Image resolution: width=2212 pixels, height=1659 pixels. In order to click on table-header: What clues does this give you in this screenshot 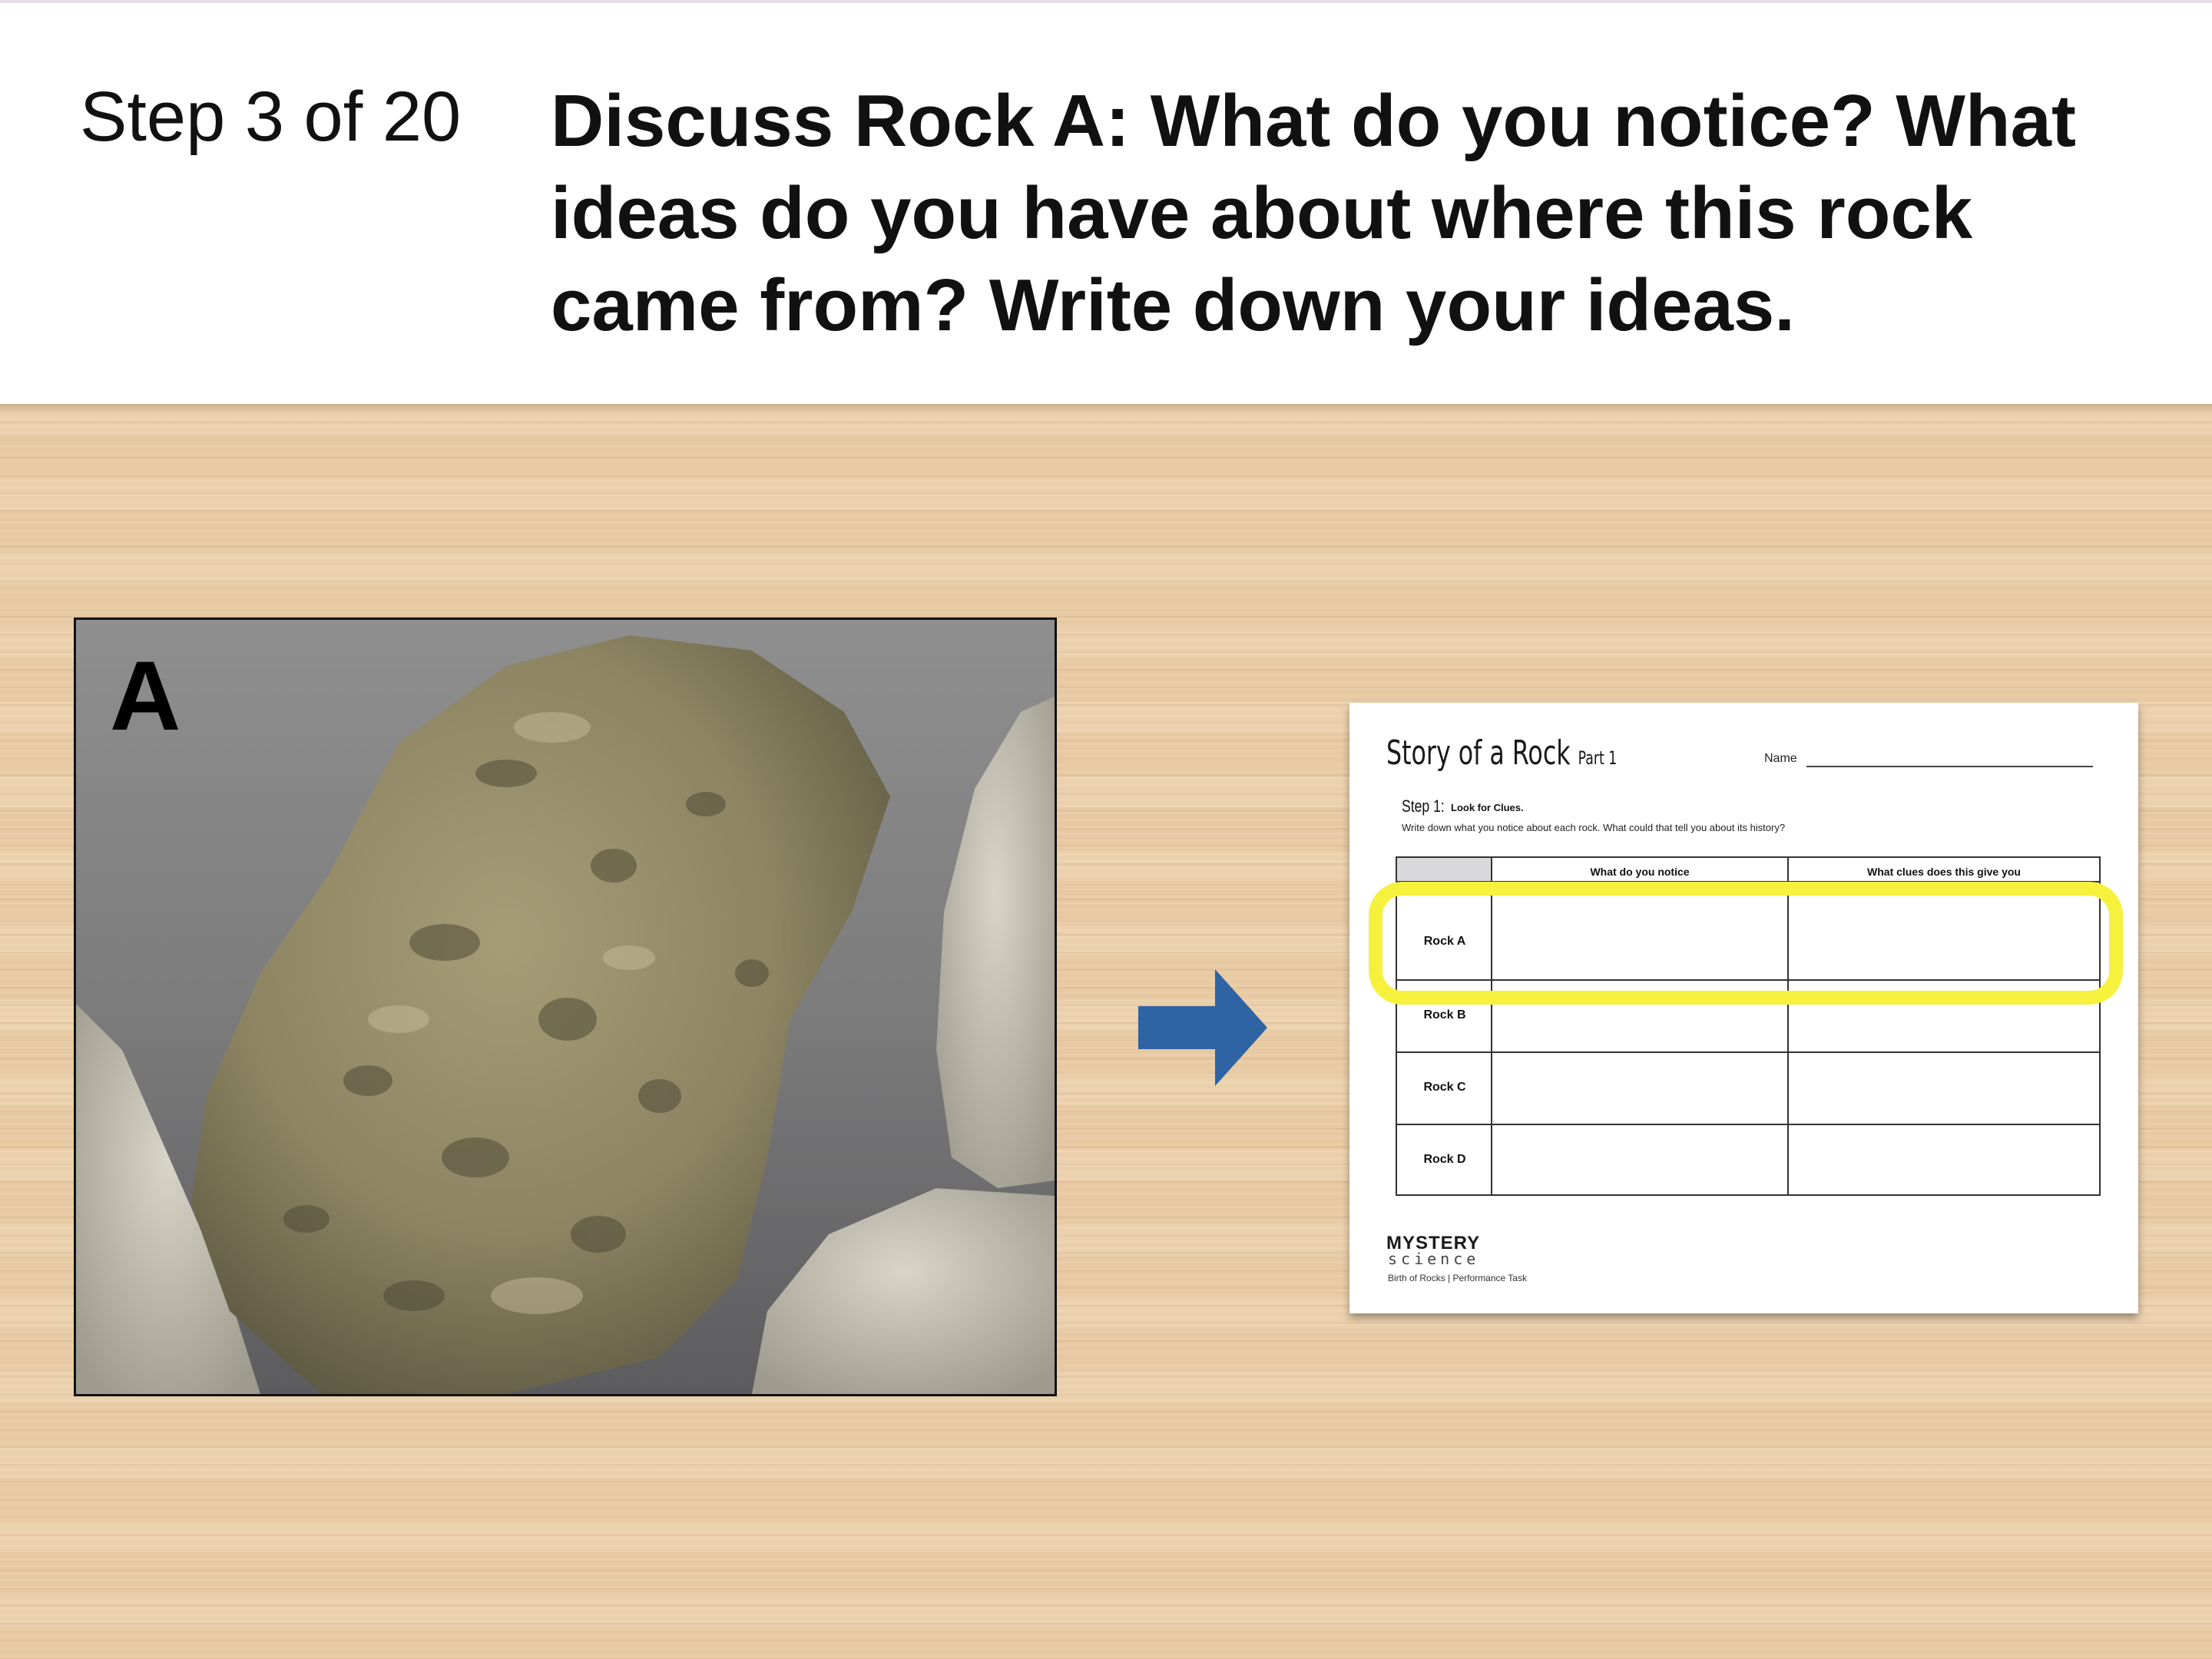, I will do `click(1944, 872)`.